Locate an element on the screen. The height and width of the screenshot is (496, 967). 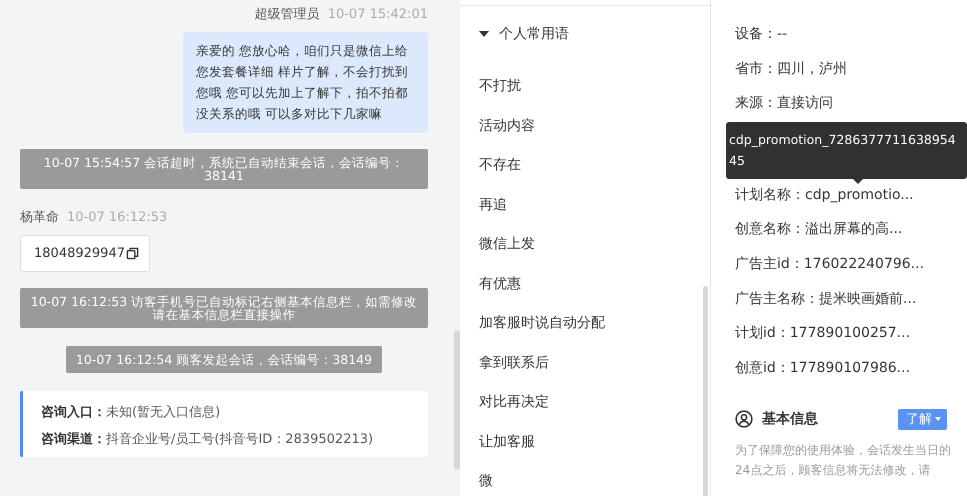
field-value: 抖音企业号/员工号(抖音号ID：2839502213) is located at coordinates (240, 439).